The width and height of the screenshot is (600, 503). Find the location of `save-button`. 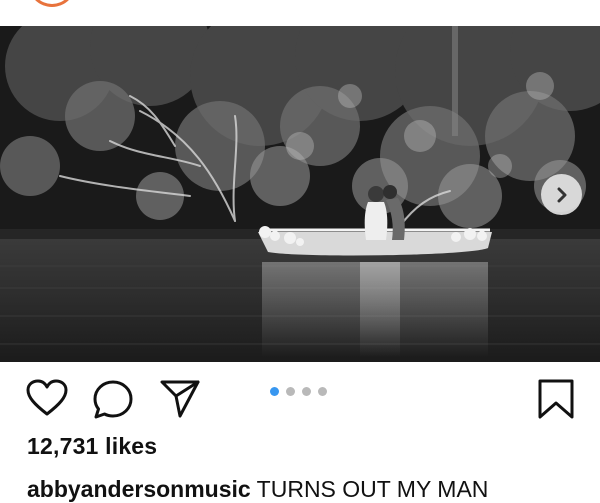

save-button is located at coordinates (556, 399).